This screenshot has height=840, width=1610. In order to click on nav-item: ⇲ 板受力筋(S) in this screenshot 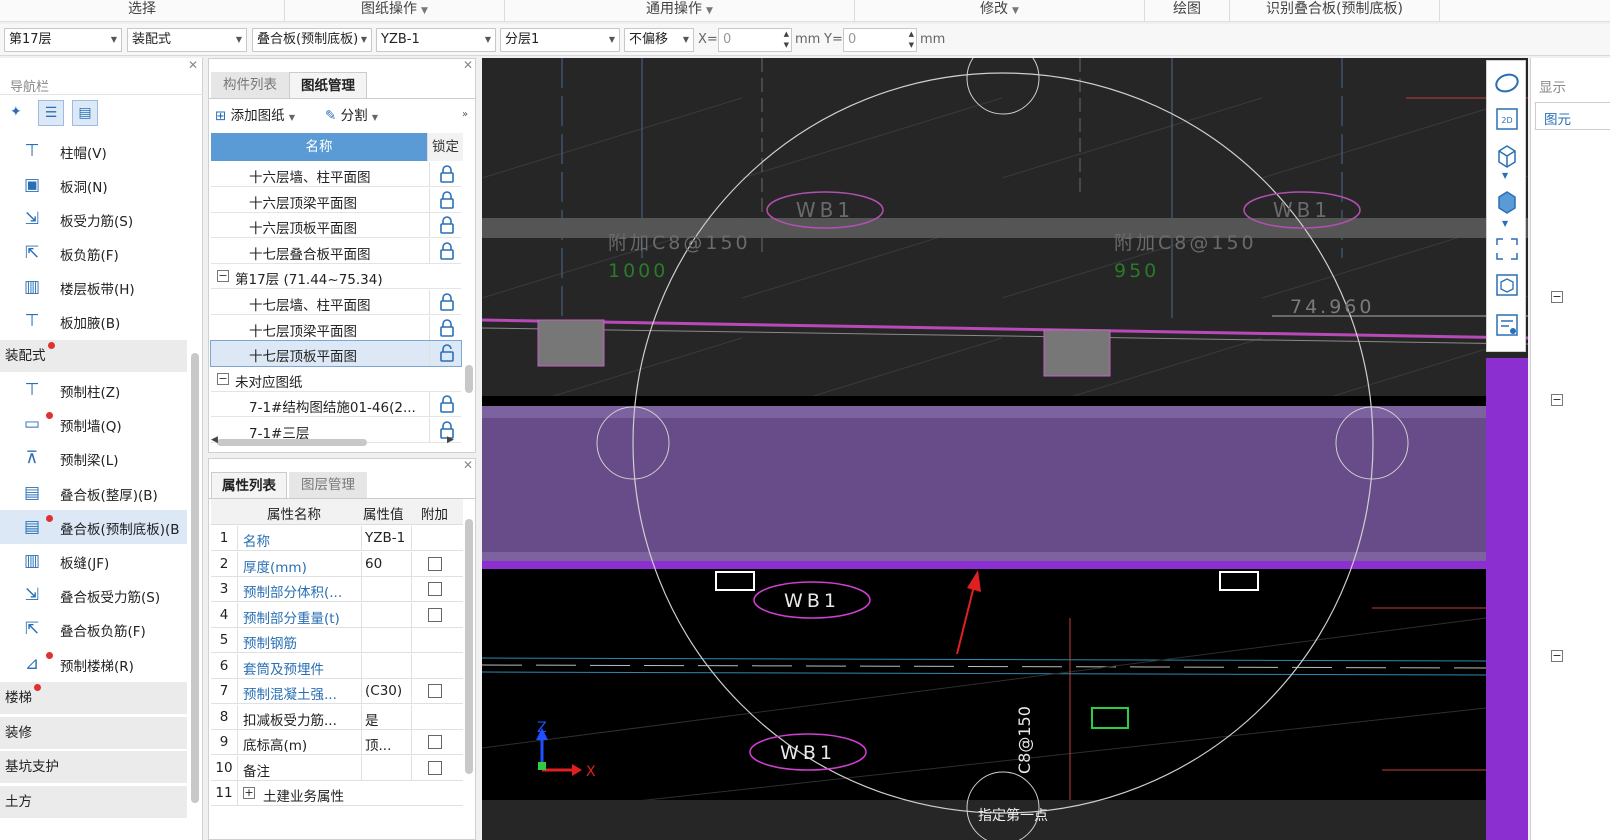, I will do `click(93, 219)`.